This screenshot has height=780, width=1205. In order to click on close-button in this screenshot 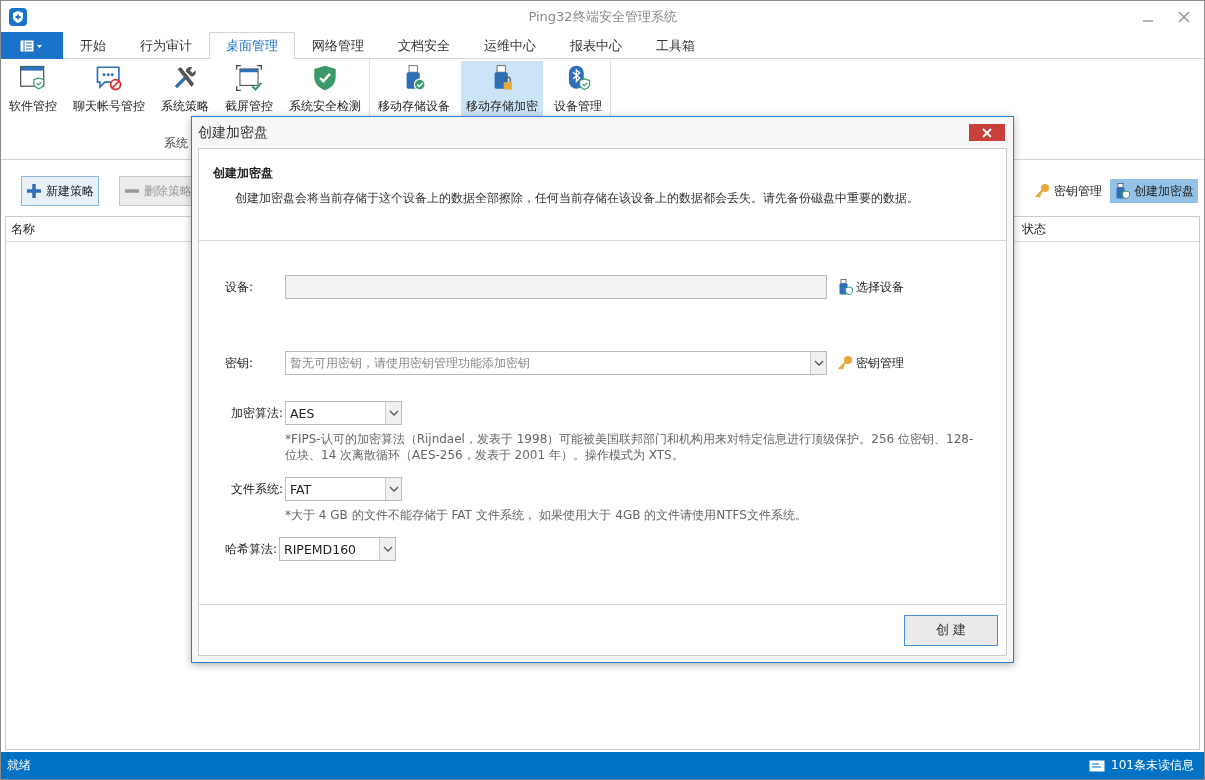, I will do `click(987, 132)`.